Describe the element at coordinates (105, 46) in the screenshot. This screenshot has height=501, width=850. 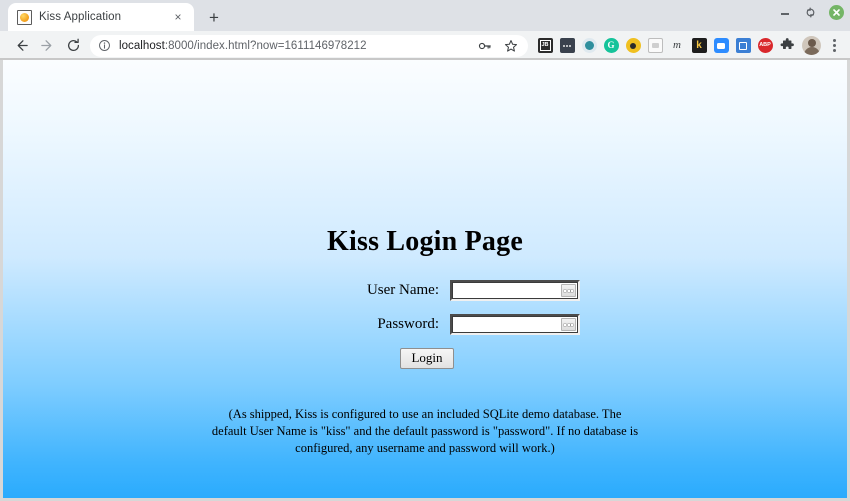
I see `info-circle-icon` at that location.